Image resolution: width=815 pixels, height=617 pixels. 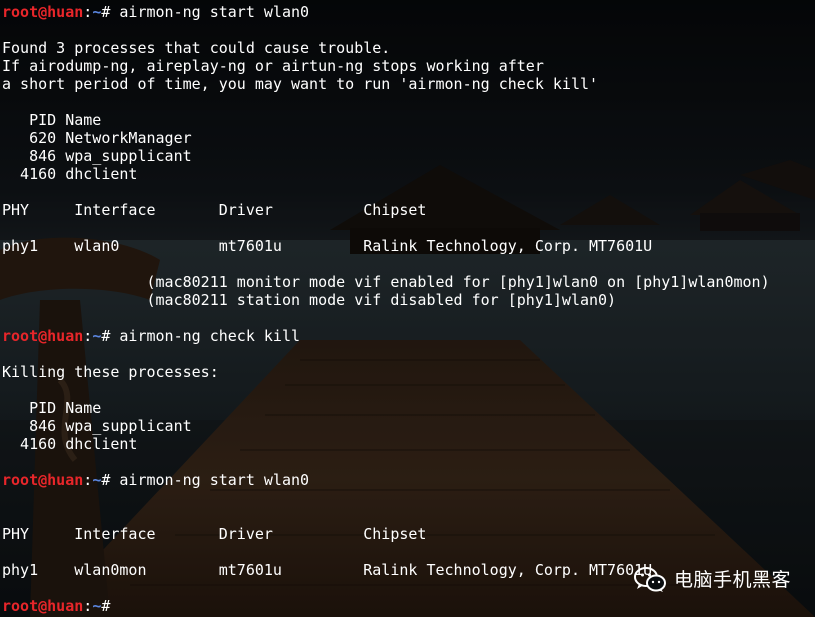 I want to click on prompt-line: root@huan:~# airmon-ng check kill, so click(x=386, y=336).